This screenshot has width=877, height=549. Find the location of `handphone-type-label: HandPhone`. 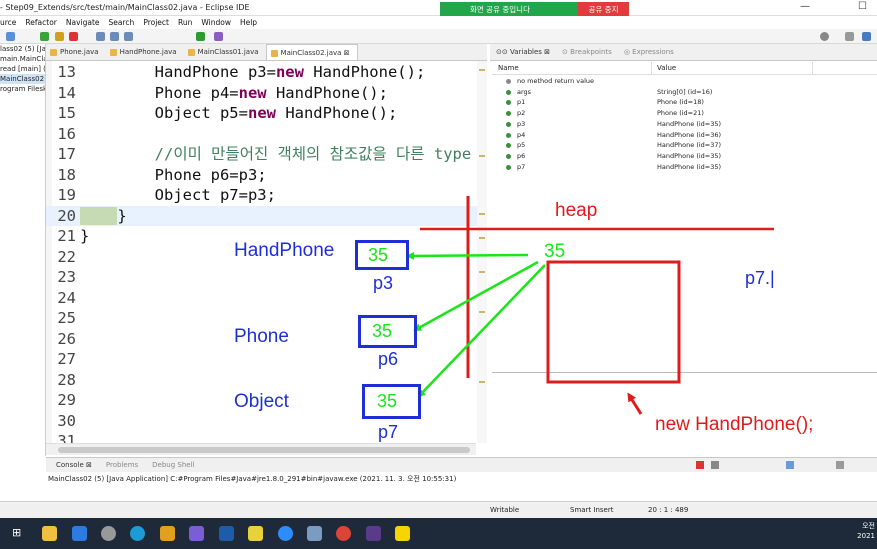

handphone-type-label: HandPhone is located at coordinates (284, 250).